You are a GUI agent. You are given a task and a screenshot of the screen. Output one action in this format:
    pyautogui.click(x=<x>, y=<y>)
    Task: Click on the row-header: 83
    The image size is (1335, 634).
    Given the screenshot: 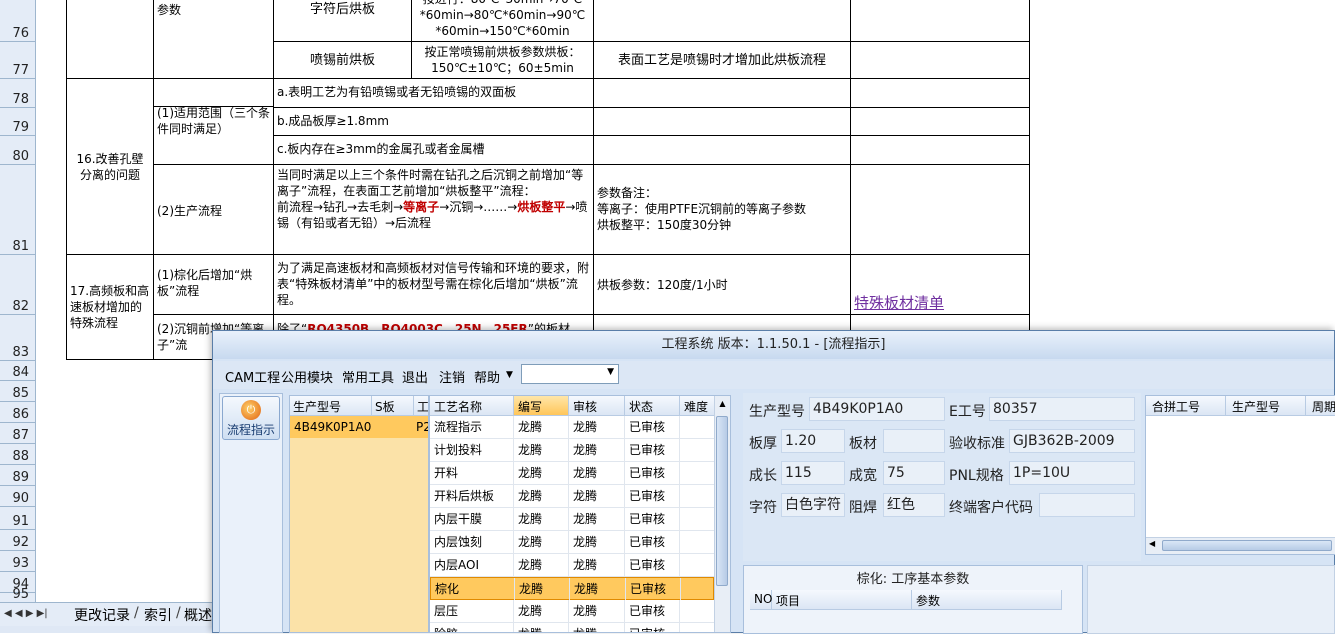 What is the action you would take?
    pyautogui.click(x=18, y=338)
    